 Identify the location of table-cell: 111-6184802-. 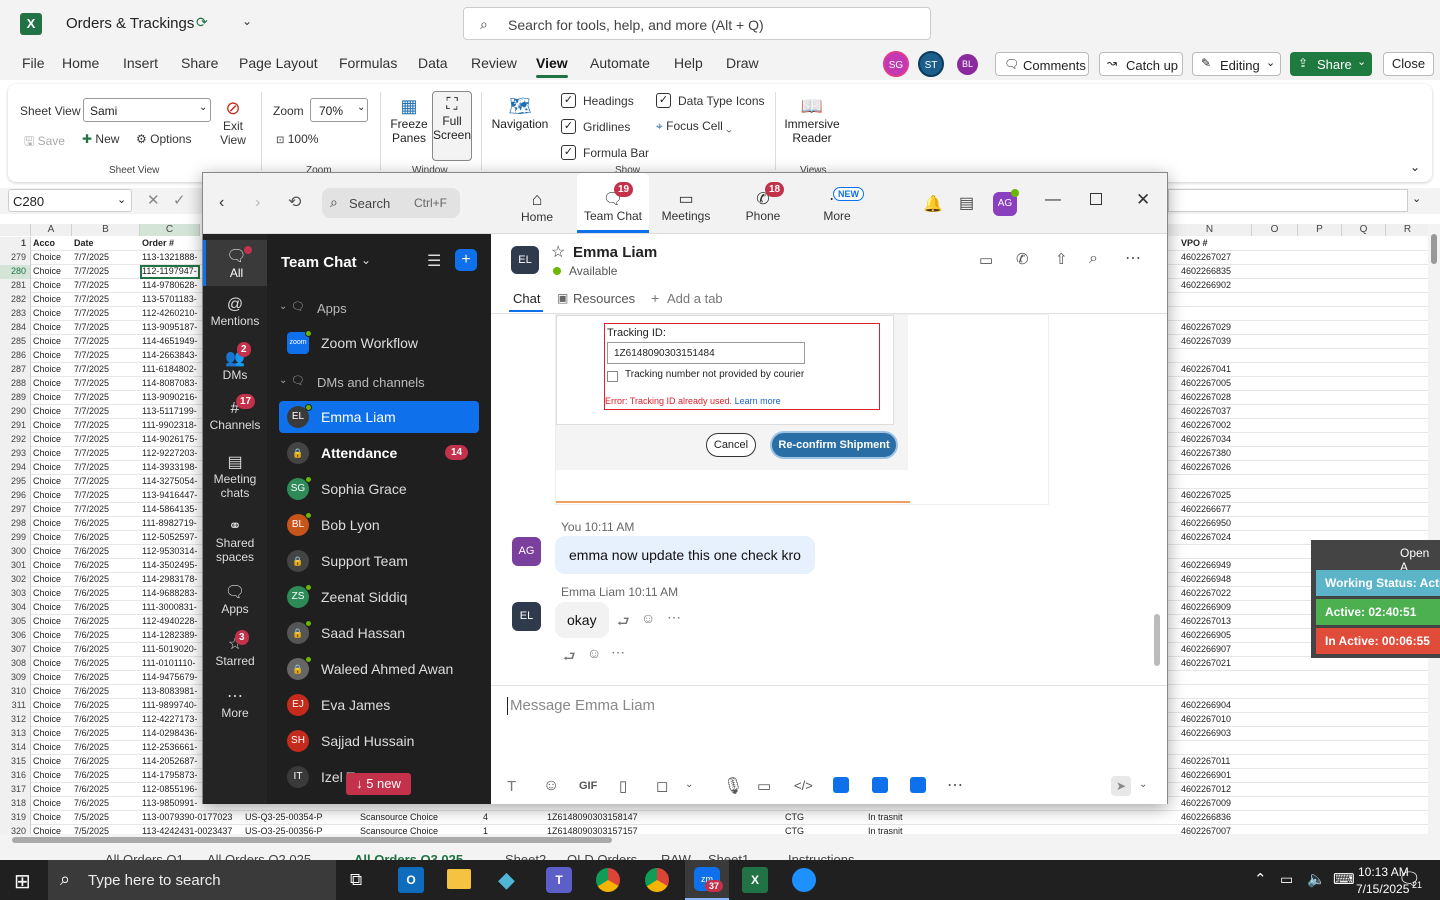
(171, 369).